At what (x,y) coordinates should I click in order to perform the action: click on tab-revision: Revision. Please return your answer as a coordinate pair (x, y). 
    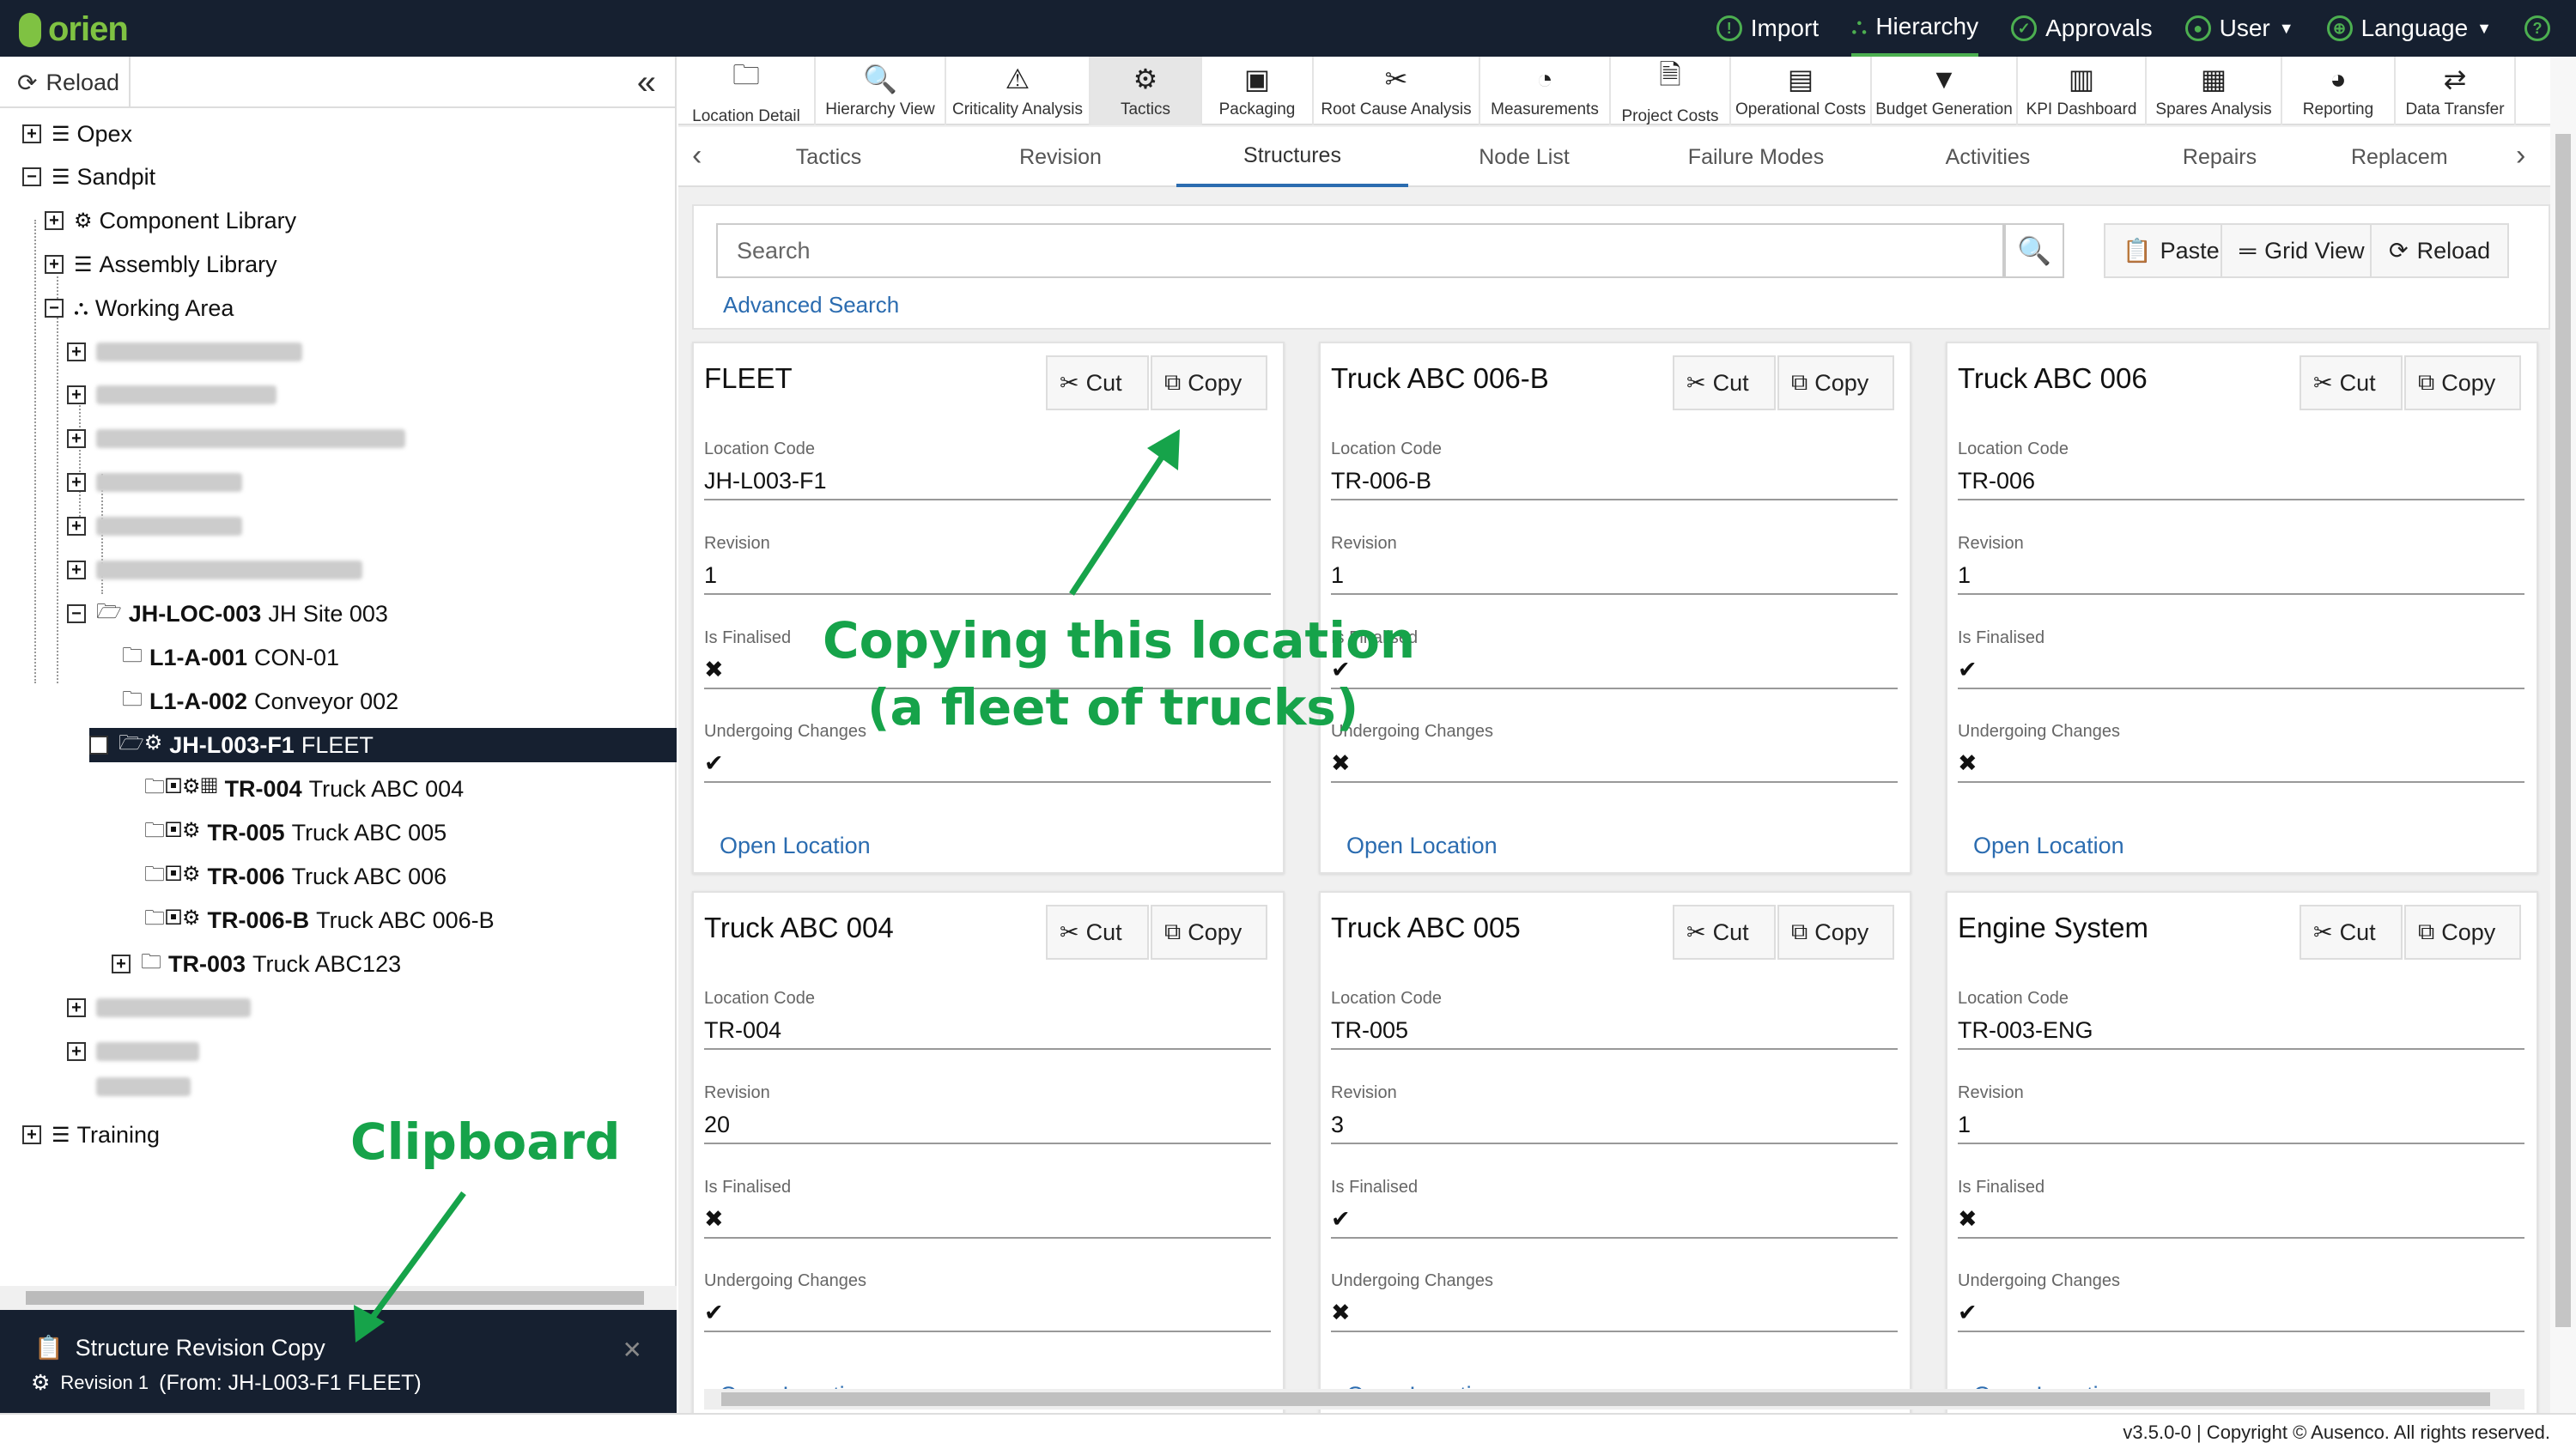
    Looking at the image, I should click on (1060, 157).